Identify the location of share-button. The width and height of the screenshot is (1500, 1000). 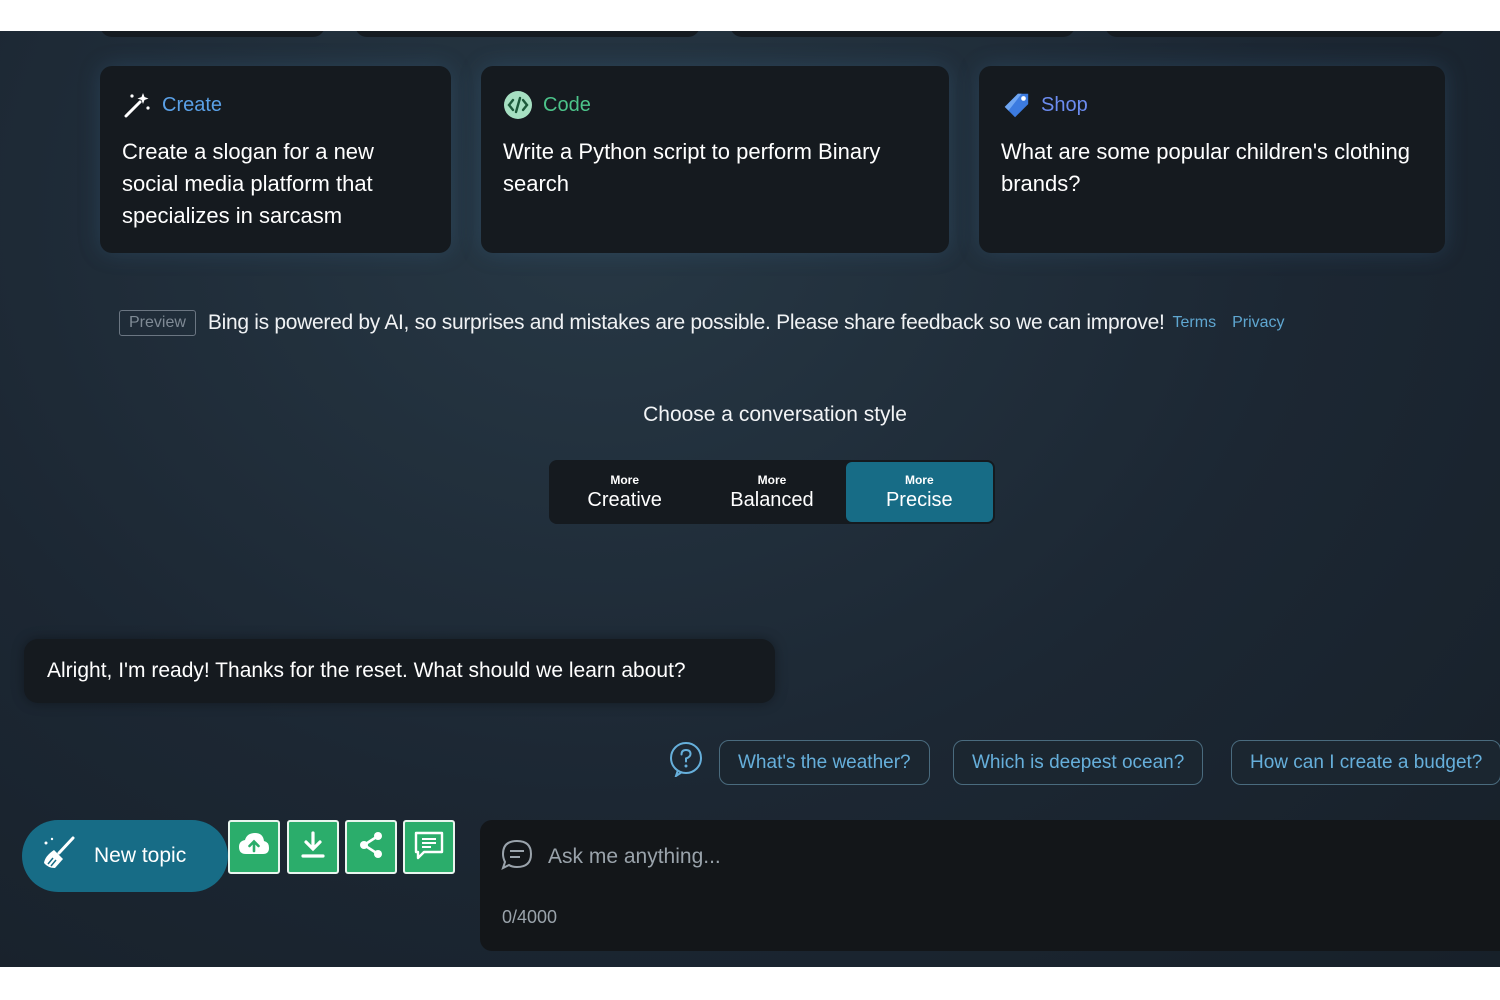
(371, 847).